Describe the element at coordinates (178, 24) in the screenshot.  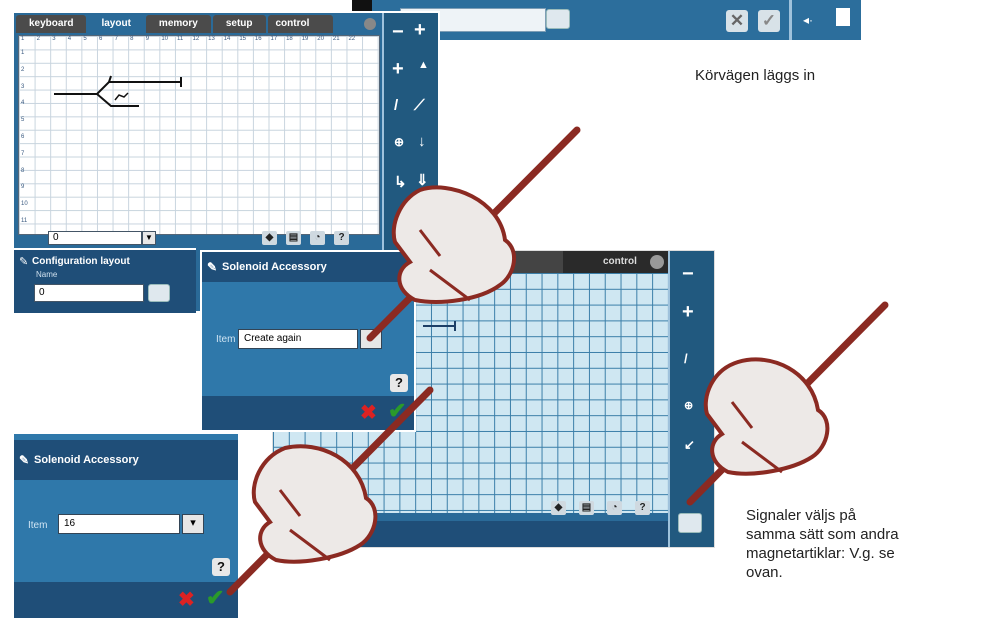
I see `tab-memory: memory` at that location.